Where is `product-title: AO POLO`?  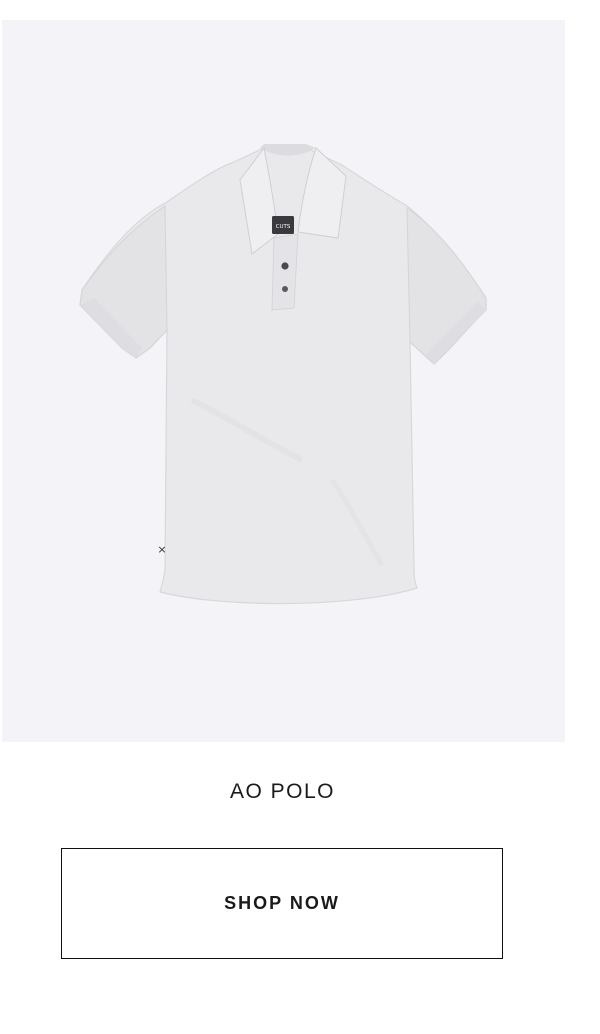 product-title: AO POLO is located at coordinates (282, 791).